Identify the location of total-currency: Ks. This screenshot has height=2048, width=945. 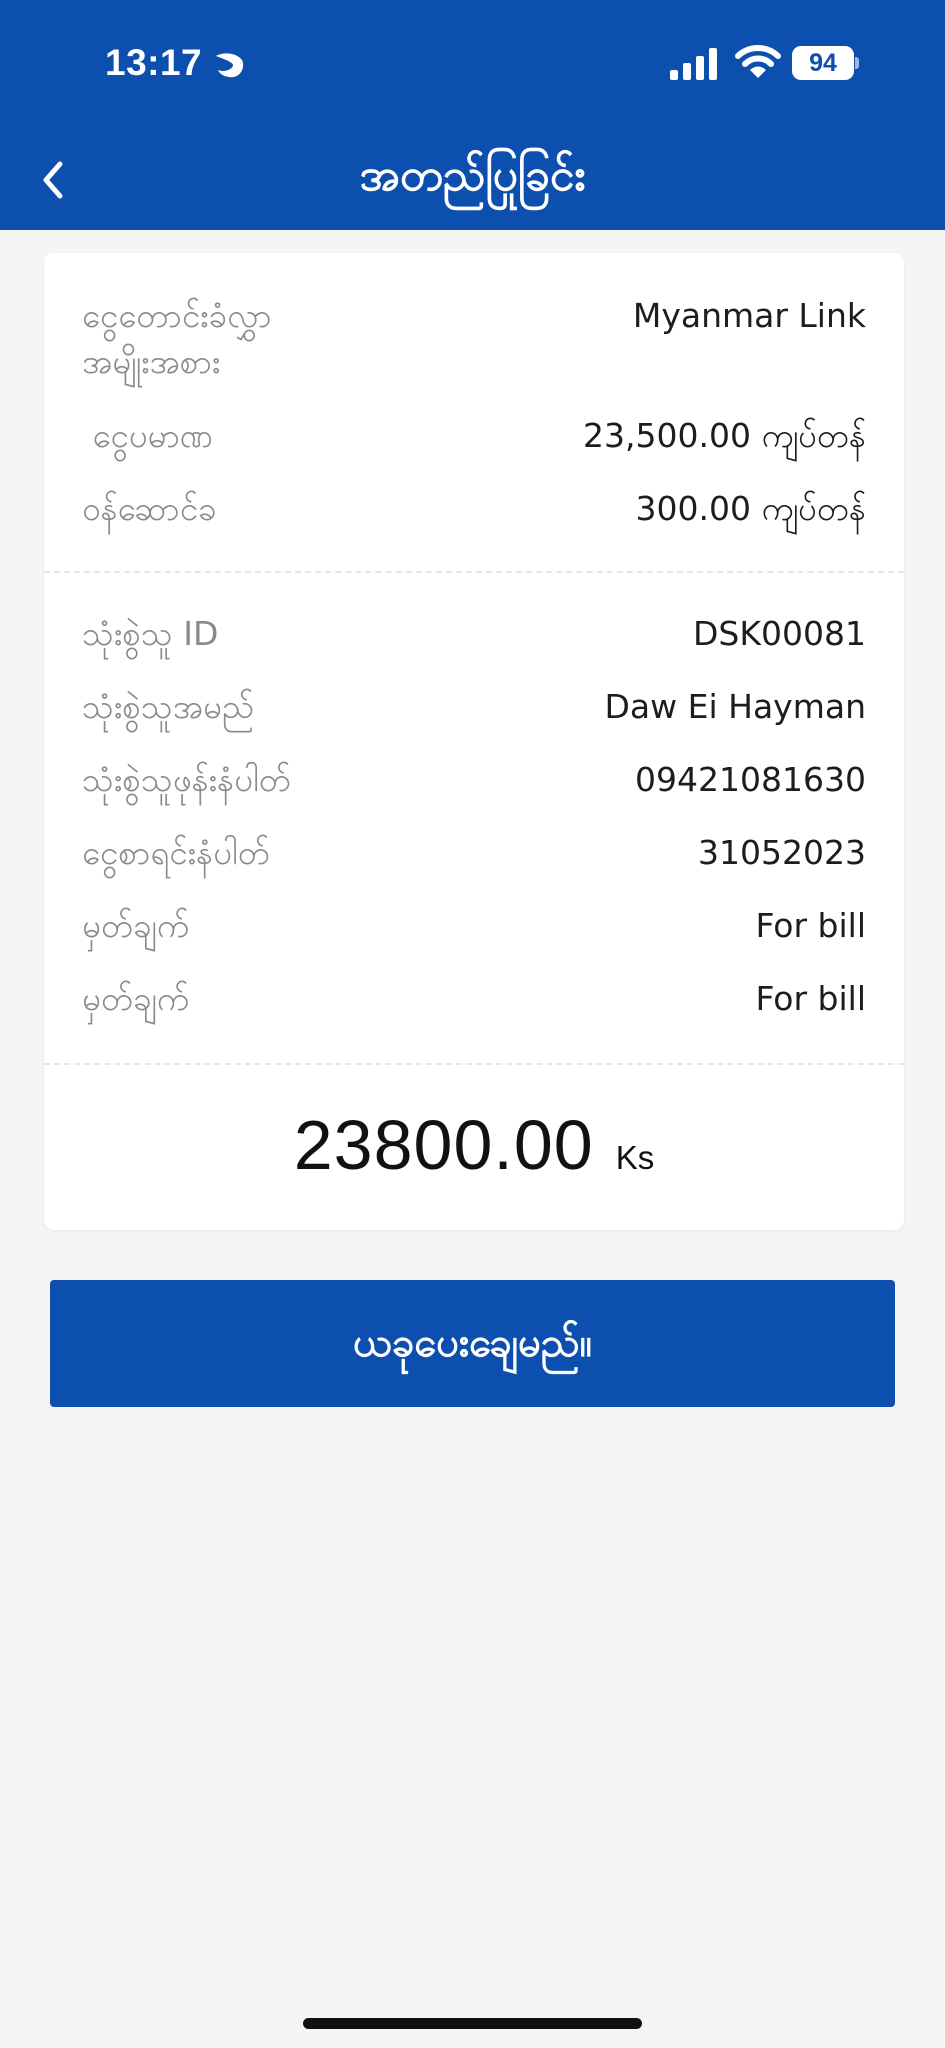
(635, 1157).